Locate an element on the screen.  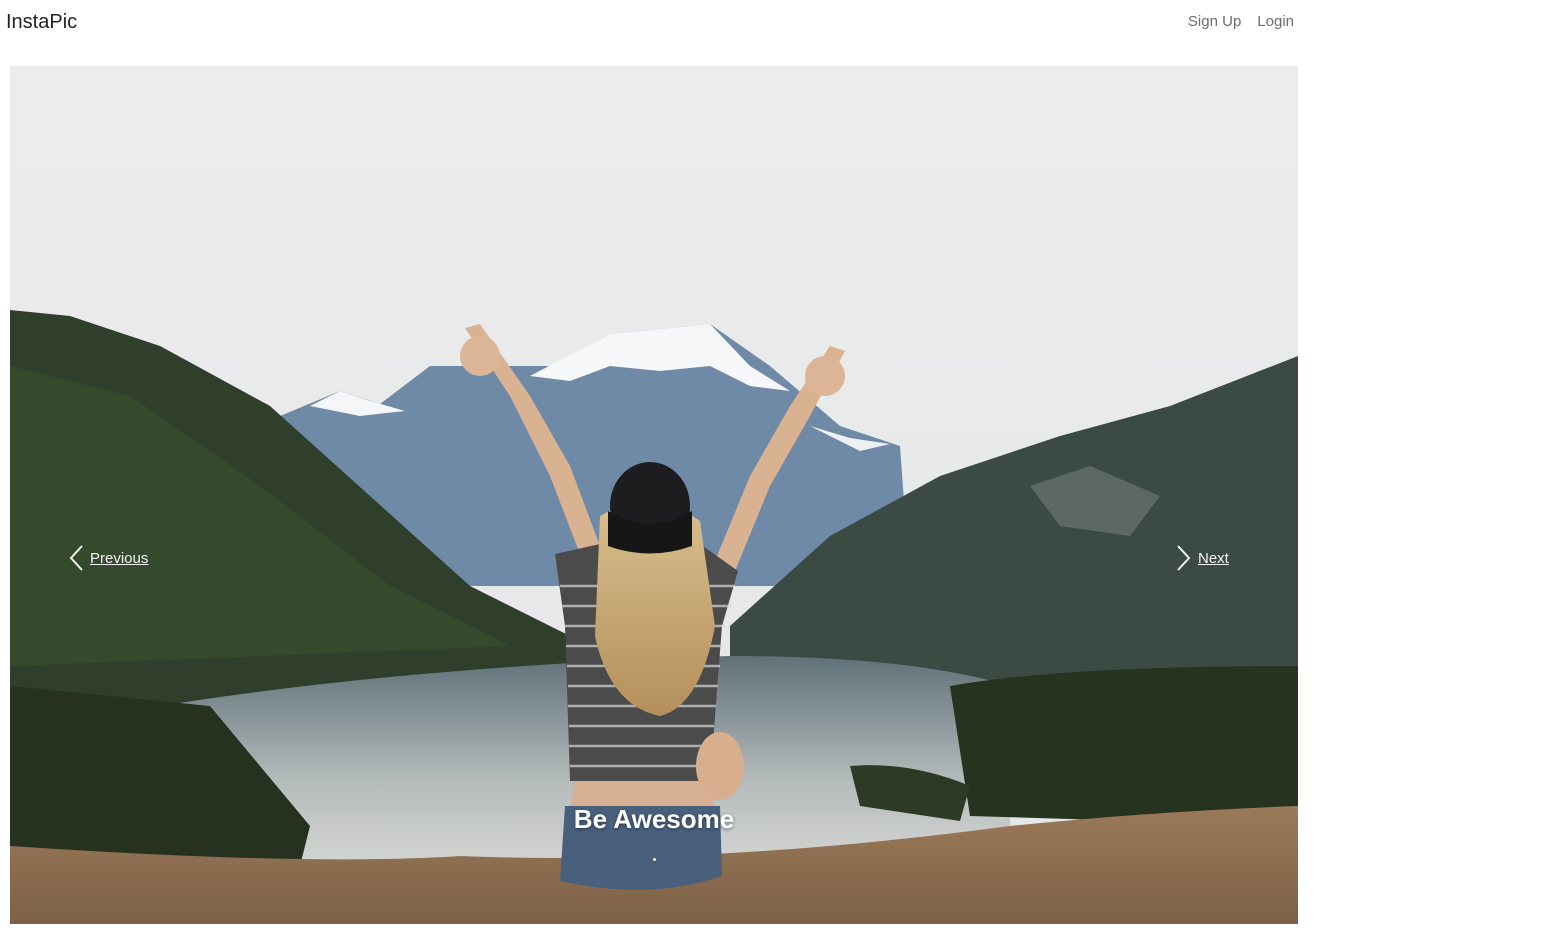
login-link: Login is located at coordinates (1275, 21).